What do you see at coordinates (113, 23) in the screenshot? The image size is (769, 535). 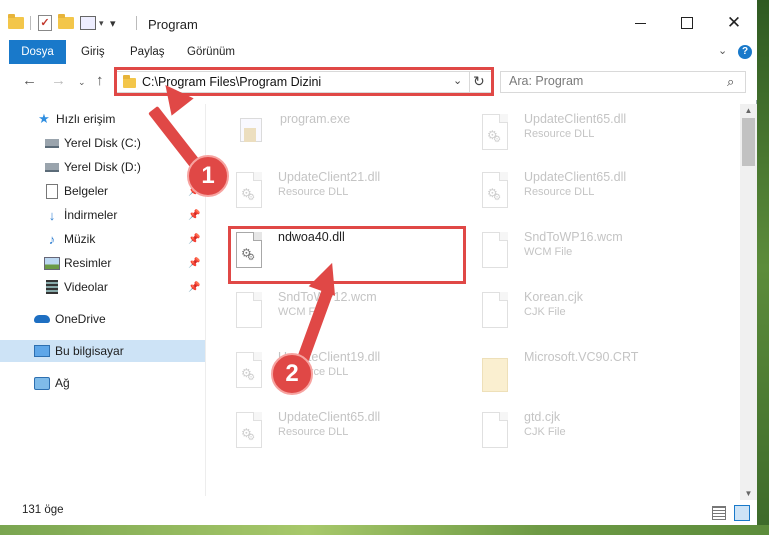 I see `quick-access-dropdown-icon: ▾` at bounding box center [113, 23].